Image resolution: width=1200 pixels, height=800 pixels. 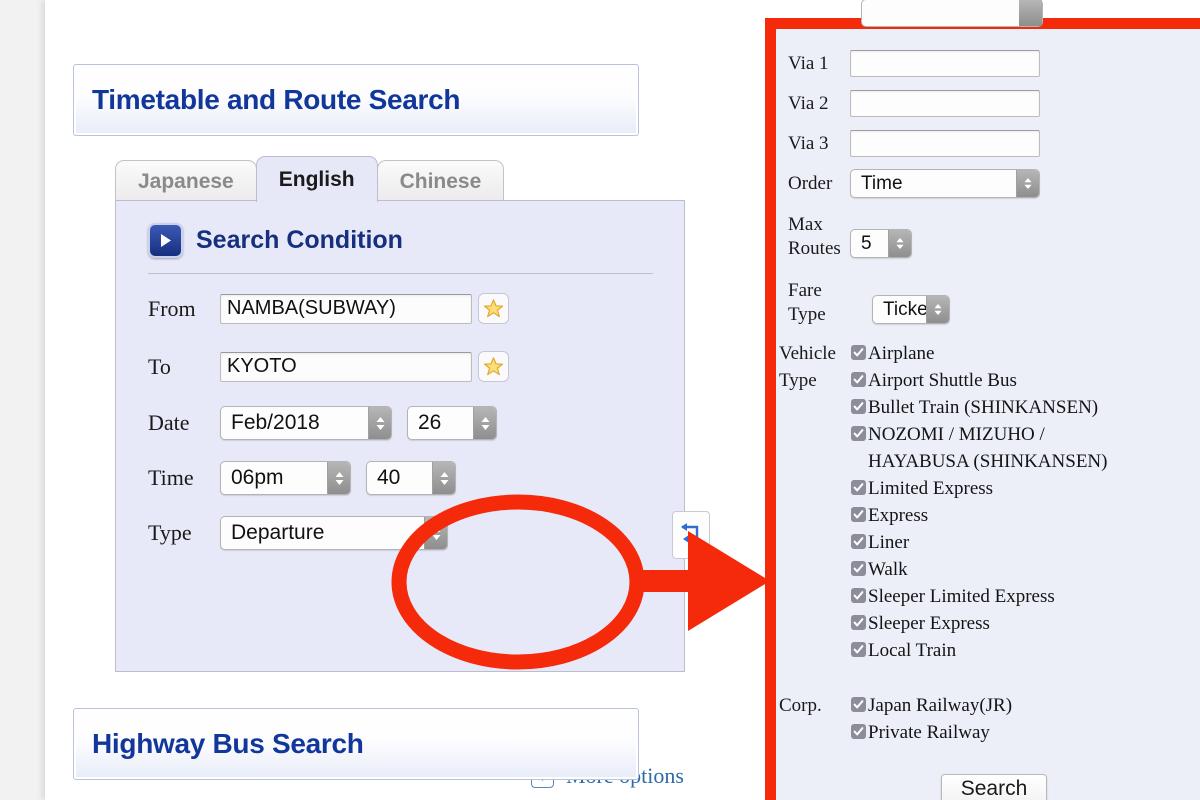 I want to click on tab-chinese: Chinese, so click(x=440, y=181).